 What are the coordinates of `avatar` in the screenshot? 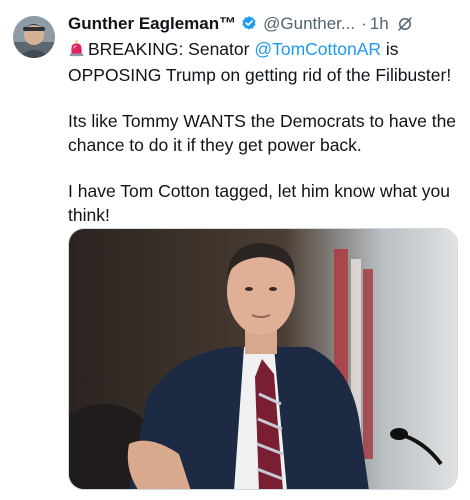 It's located at (34, 37).